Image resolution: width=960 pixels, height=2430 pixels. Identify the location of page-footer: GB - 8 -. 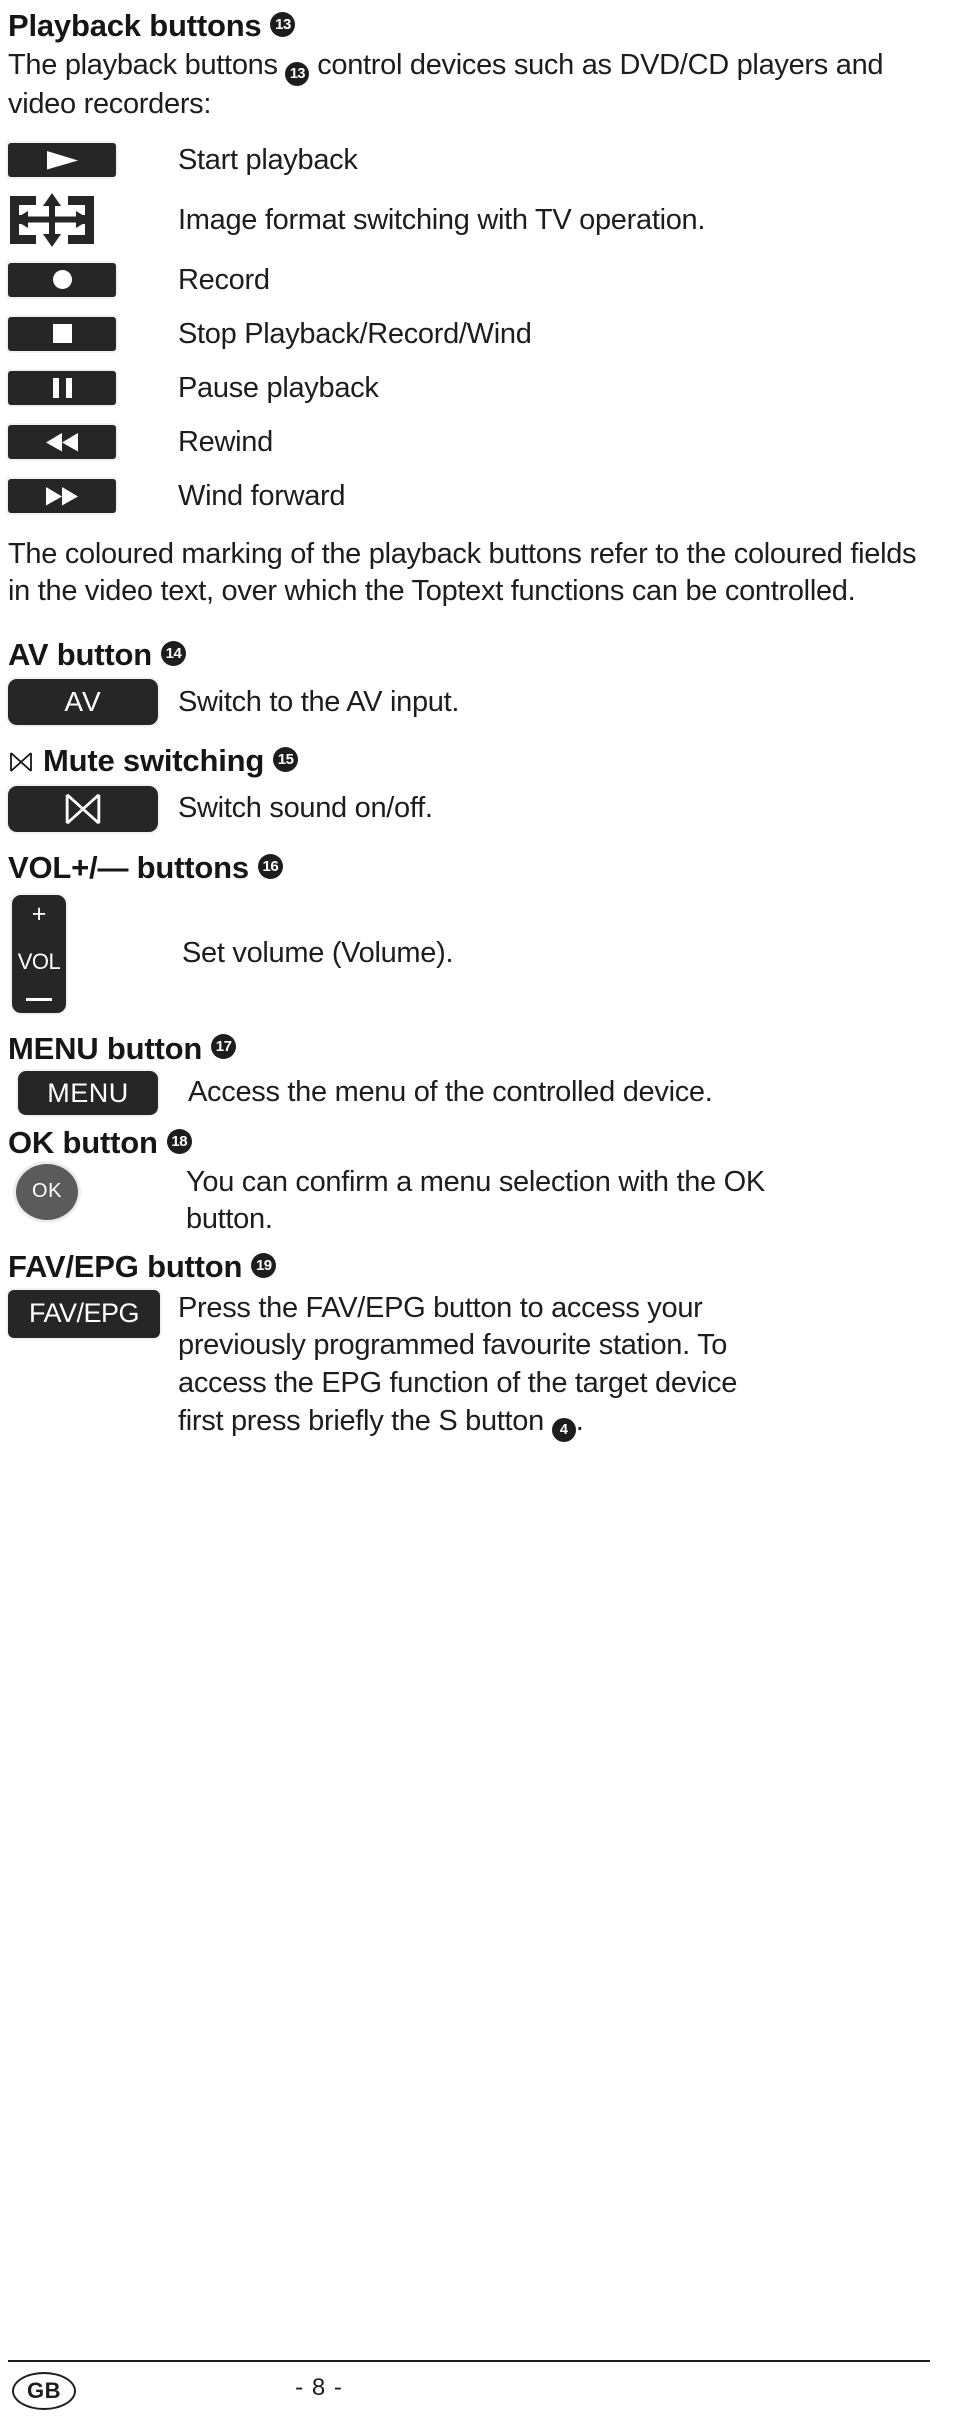
(469, 2386).